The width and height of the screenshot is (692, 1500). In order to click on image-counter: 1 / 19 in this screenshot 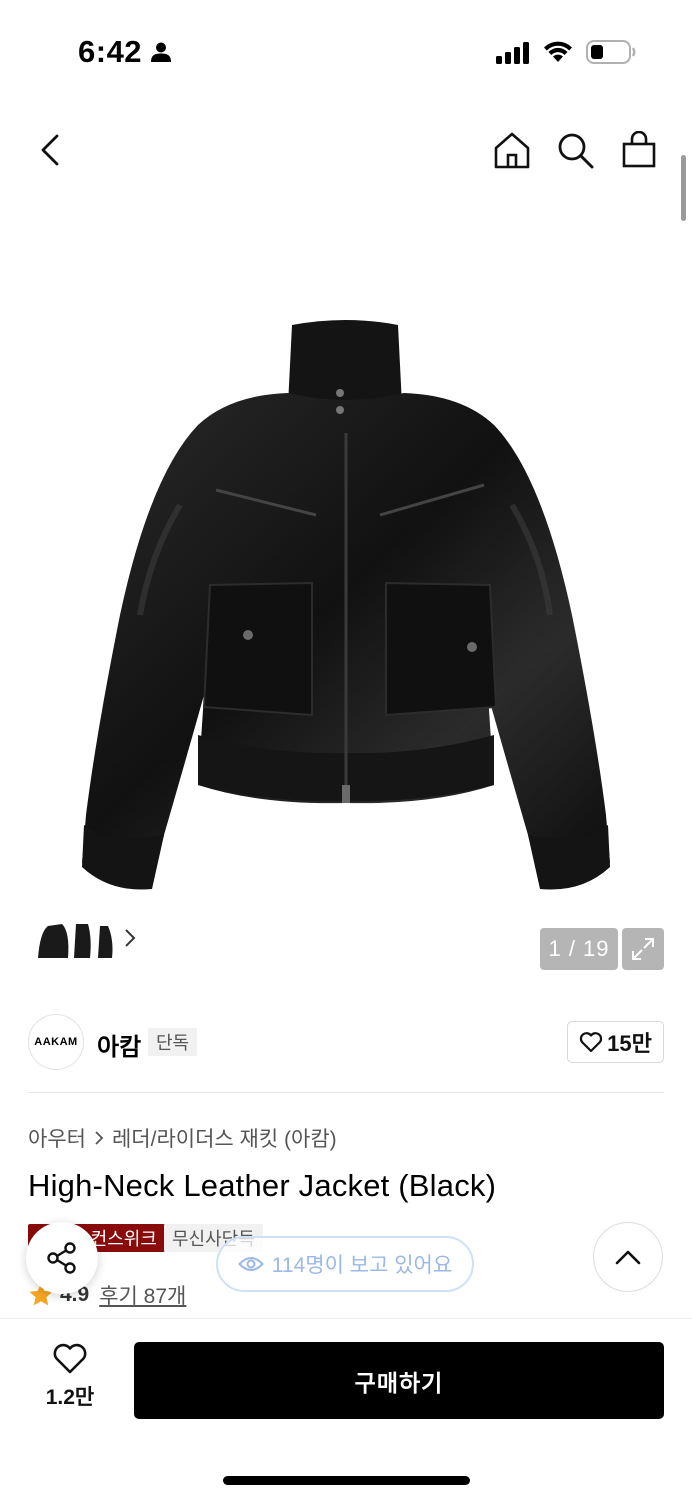, I will do `click(579, 949)`.